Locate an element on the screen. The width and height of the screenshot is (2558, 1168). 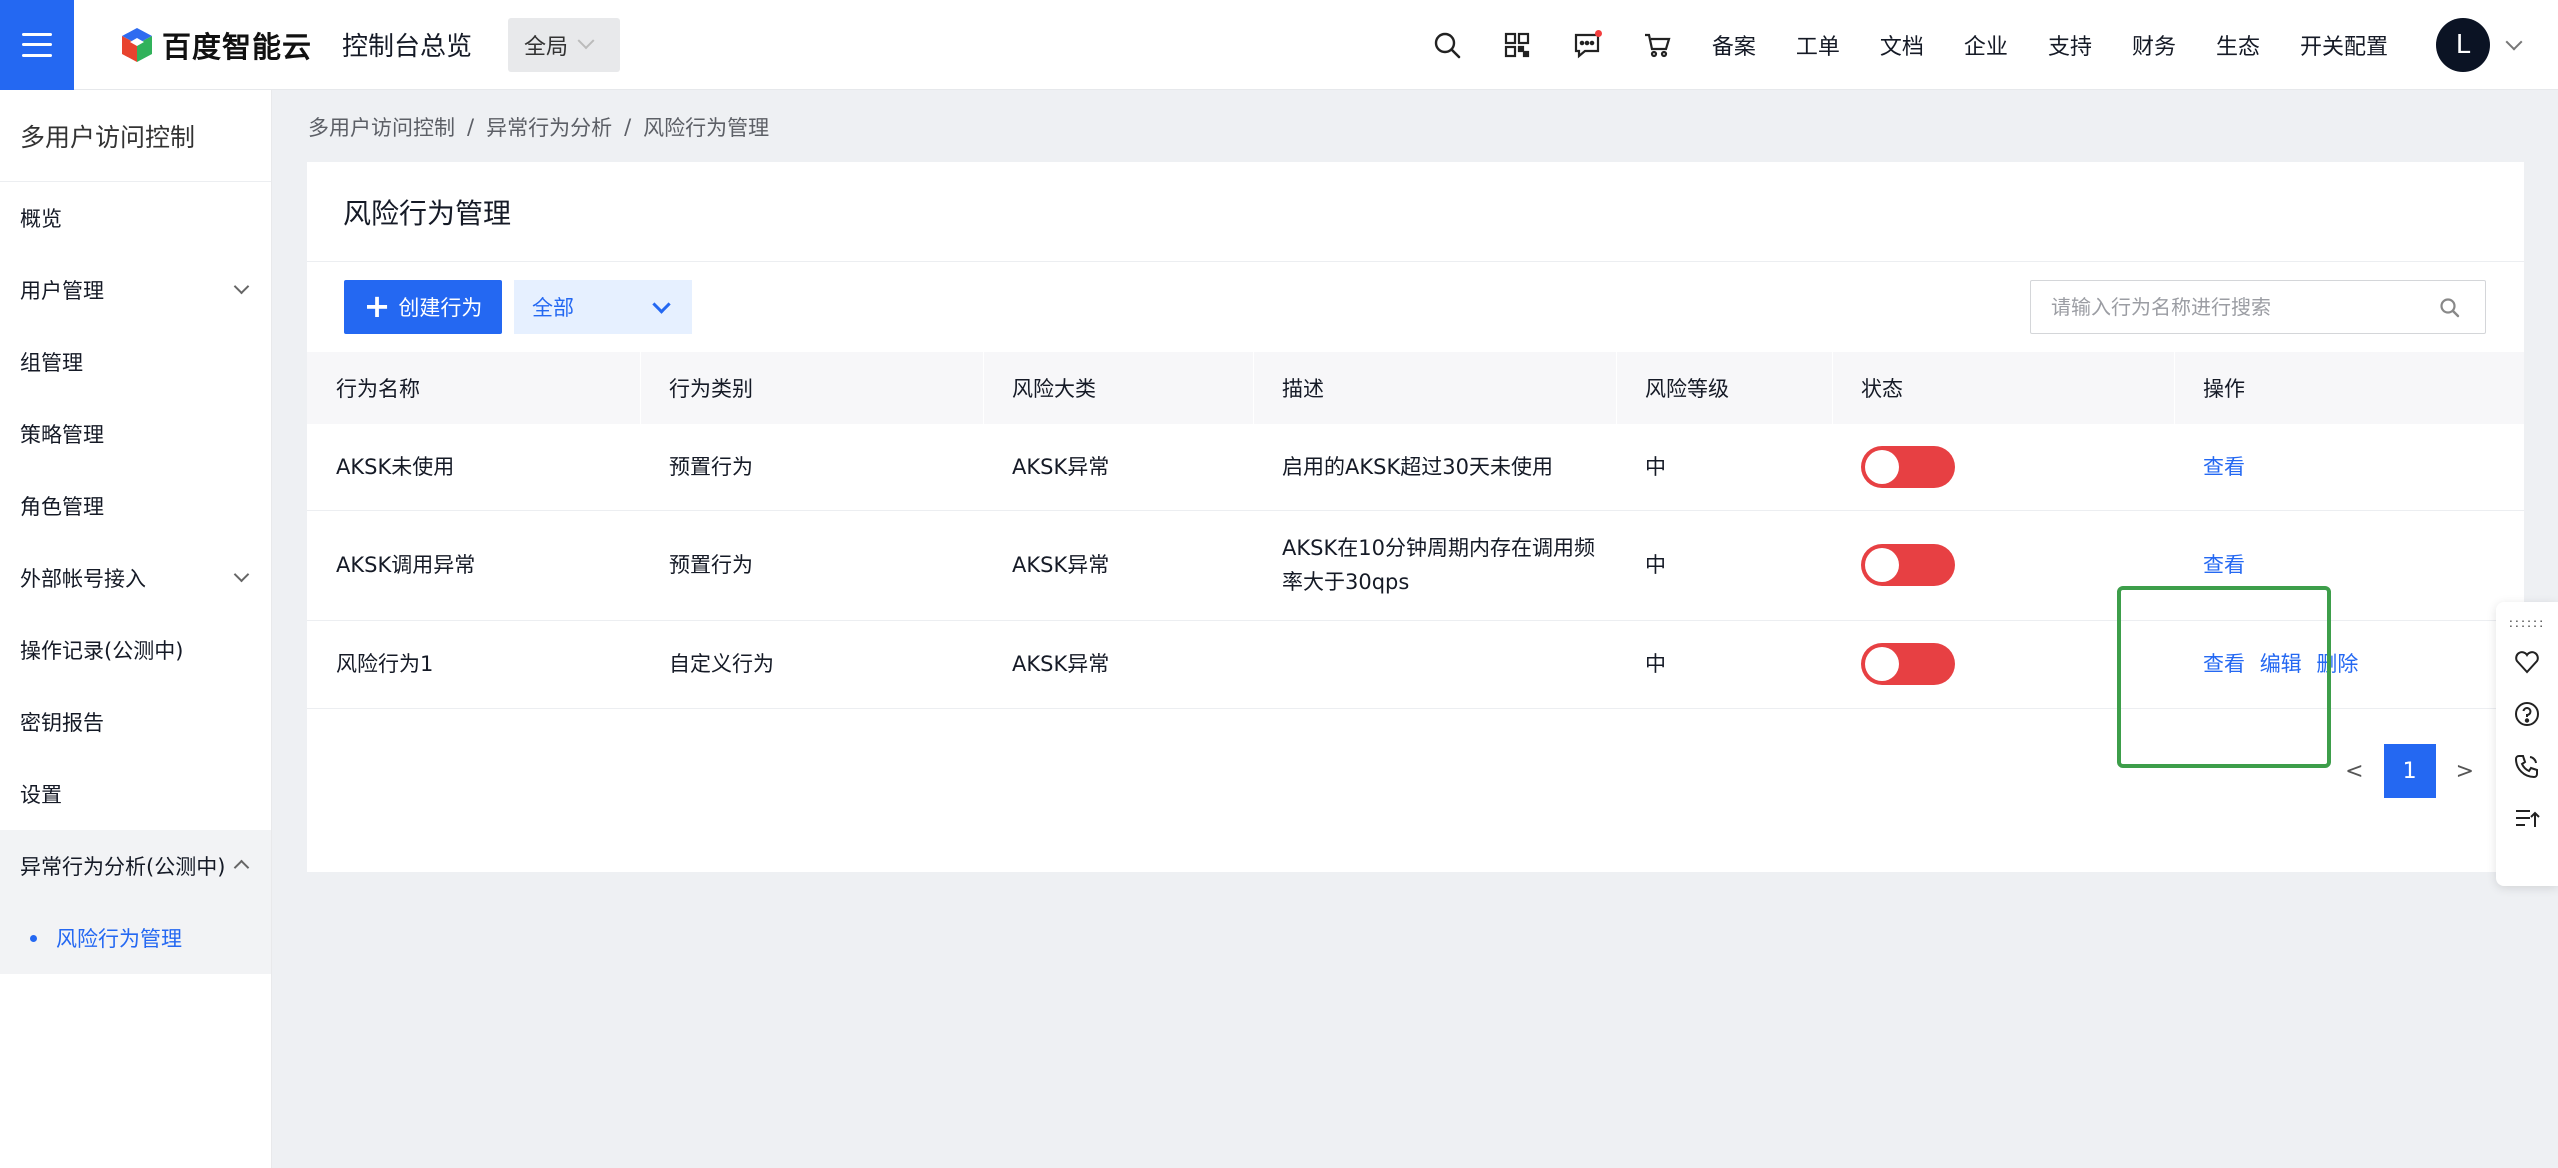
breadcrumb: 多用户访问控制 / 异常行为分析 / 风险行为管理 is located at coordinates (538, 127).